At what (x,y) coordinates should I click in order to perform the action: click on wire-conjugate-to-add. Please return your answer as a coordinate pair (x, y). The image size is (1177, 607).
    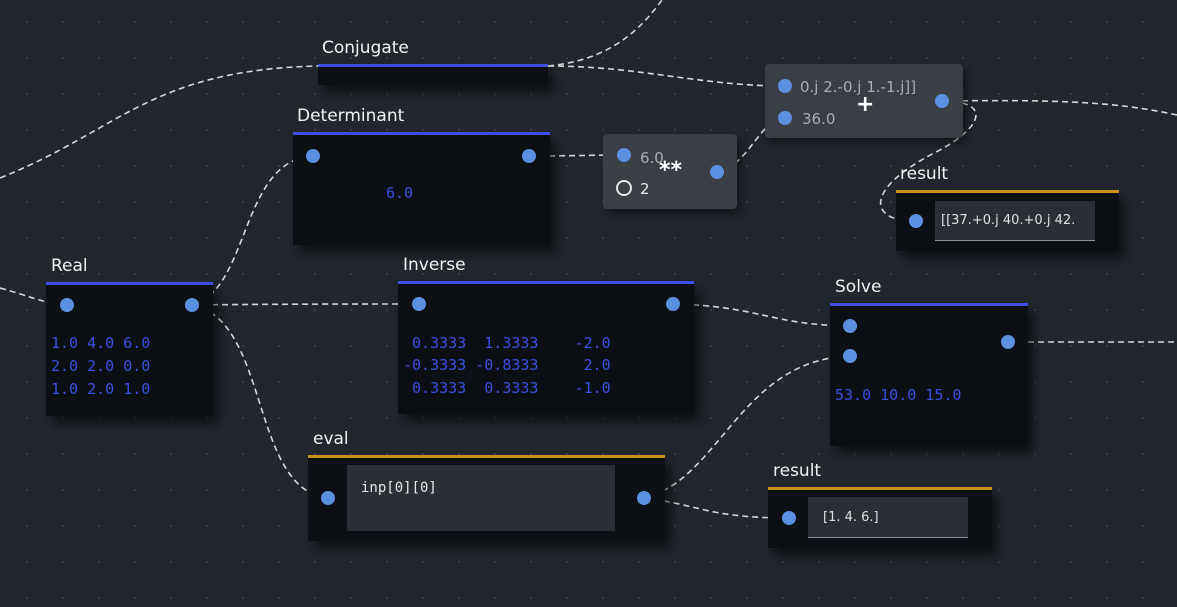
    Looking at the image, I should click on (666, 76).